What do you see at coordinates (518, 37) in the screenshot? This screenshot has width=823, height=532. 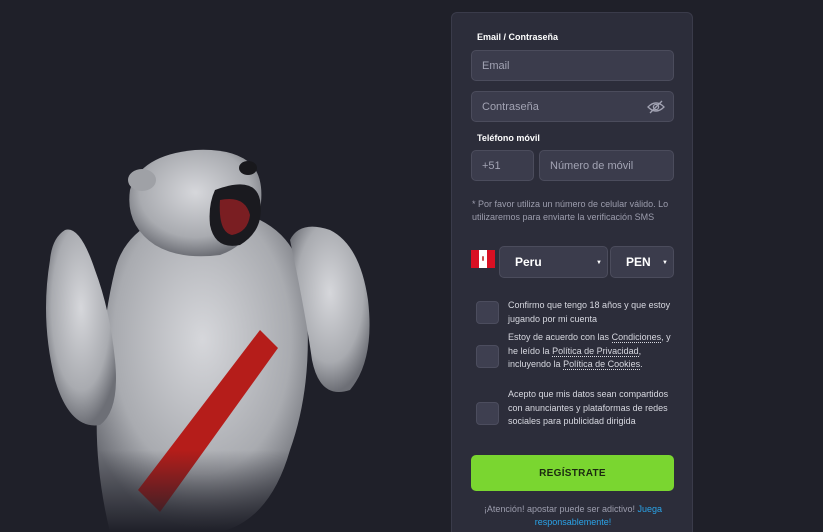 I see `login-section-label: Email / Contraseña` at bounding box center [518, 37].